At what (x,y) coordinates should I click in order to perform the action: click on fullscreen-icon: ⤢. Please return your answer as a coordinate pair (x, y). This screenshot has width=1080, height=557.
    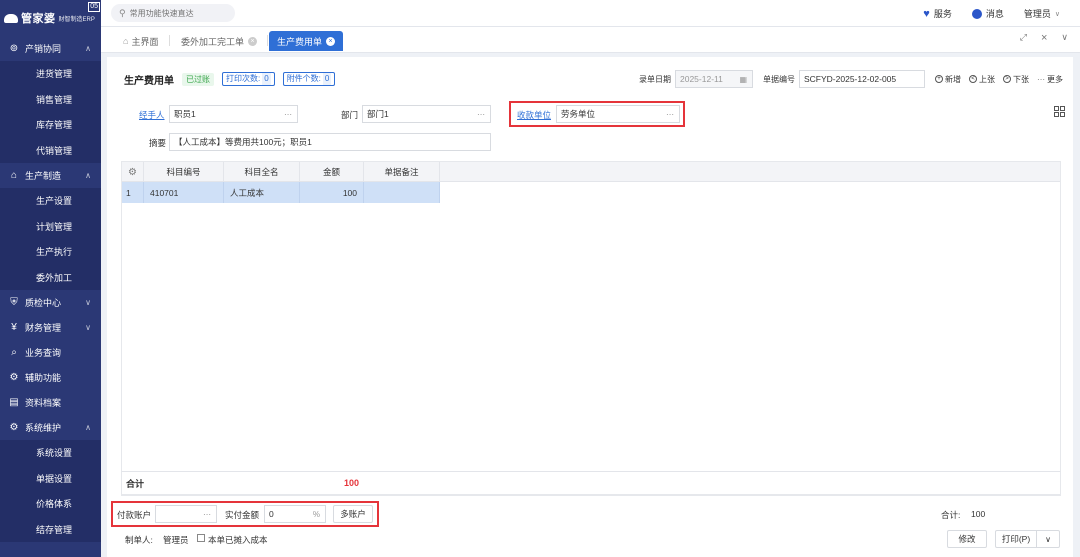
    Looking at the image, I should click on (1023, 38).